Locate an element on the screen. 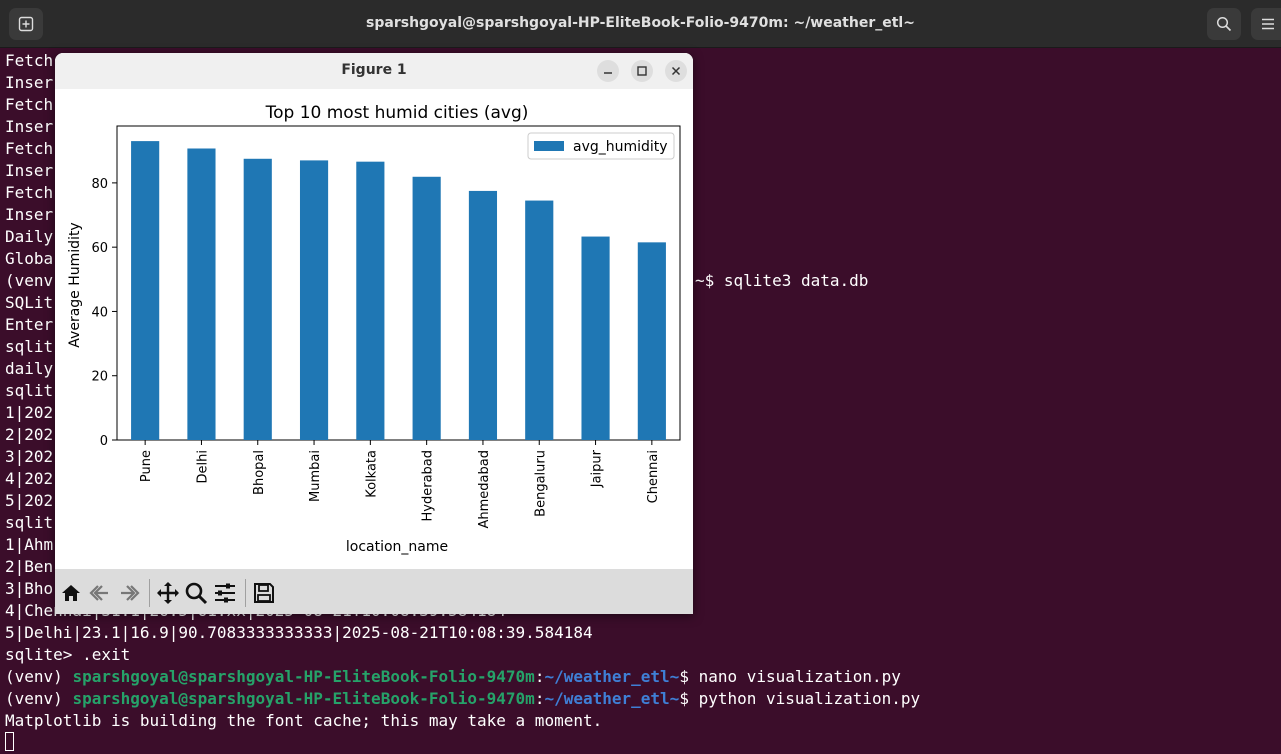 The image size is (1281, 754). maximize-button is located at coordinates (642, 71).